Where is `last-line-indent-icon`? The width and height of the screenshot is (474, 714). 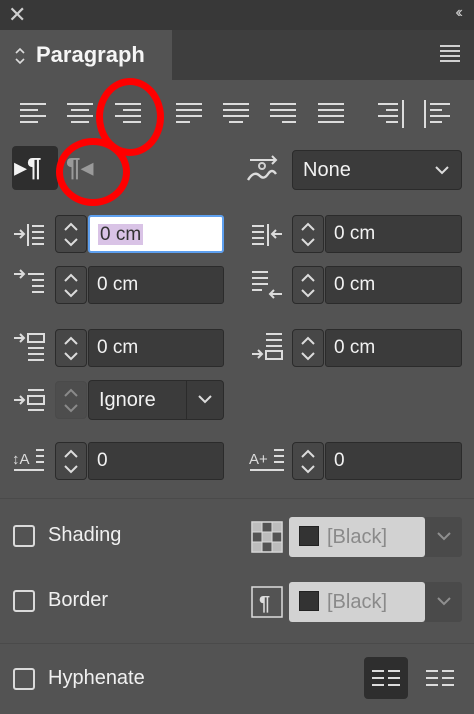 last-line-indent-icon is located at coordinates (267, 285).